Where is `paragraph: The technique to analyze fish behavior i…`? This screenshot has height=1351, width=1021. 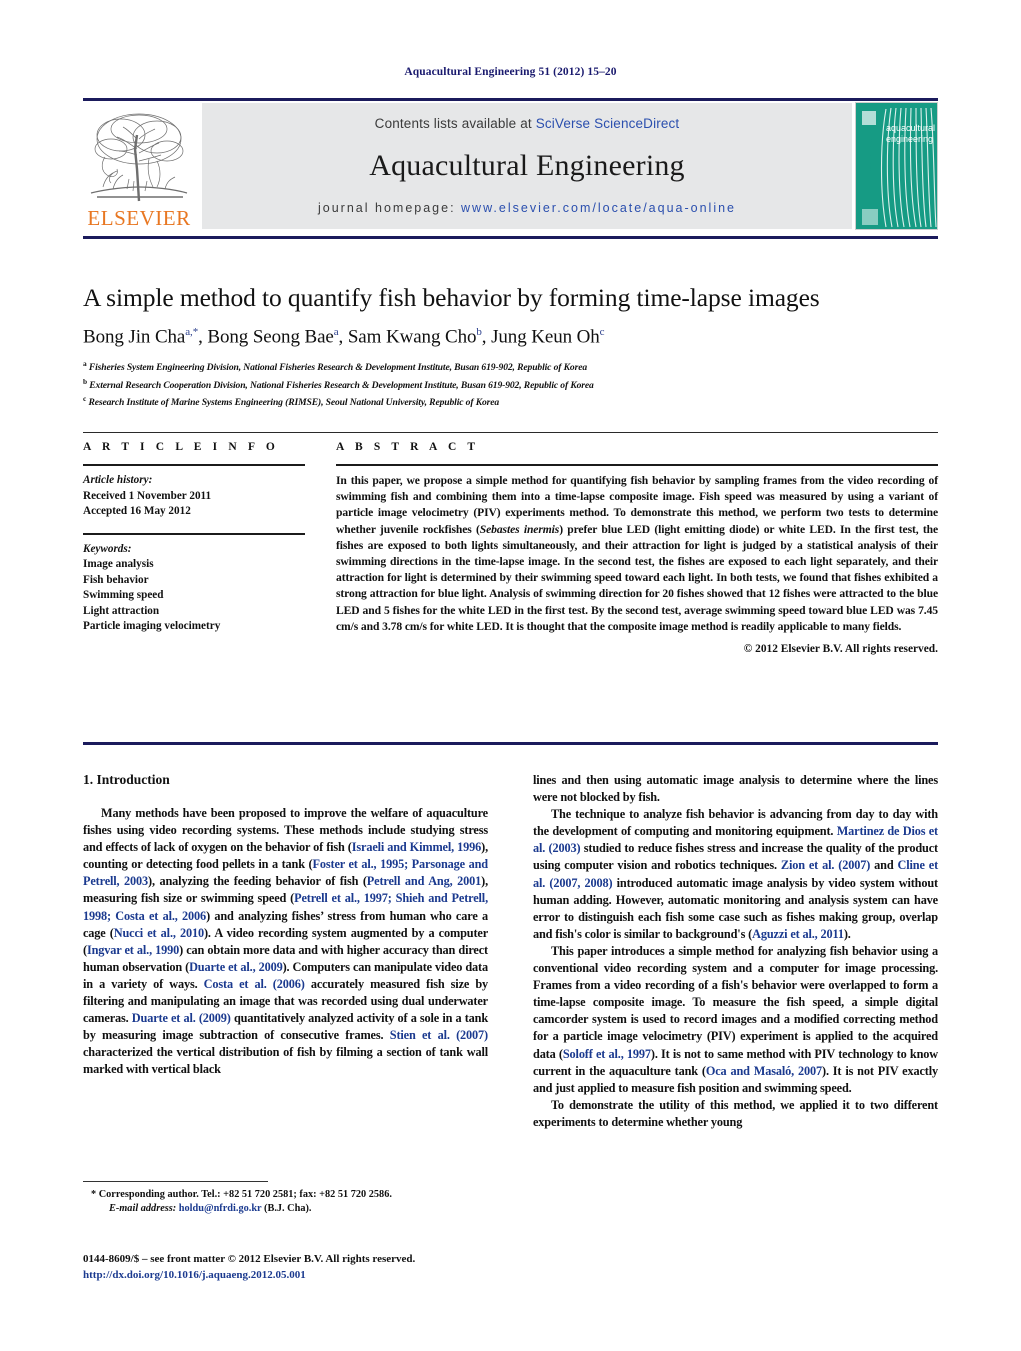 paragraph: The technique to analyze fish behavior i… is located at coordinates (735, 874).